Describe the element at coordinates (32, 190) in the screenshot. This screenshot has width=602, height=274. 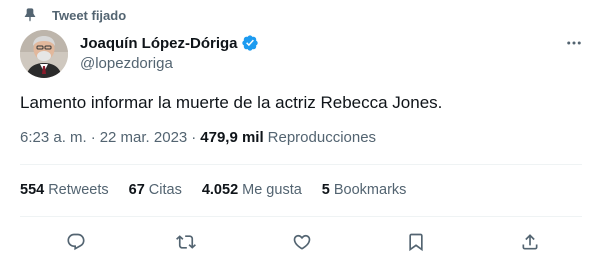
I see `retweets-count: 554` at that location.